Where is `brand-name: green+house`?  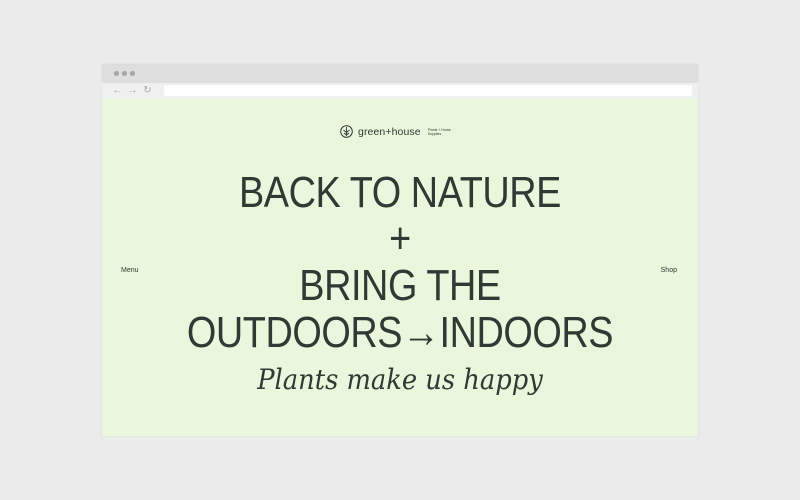
brand-name: green+house is located at coordinates (389, 131).